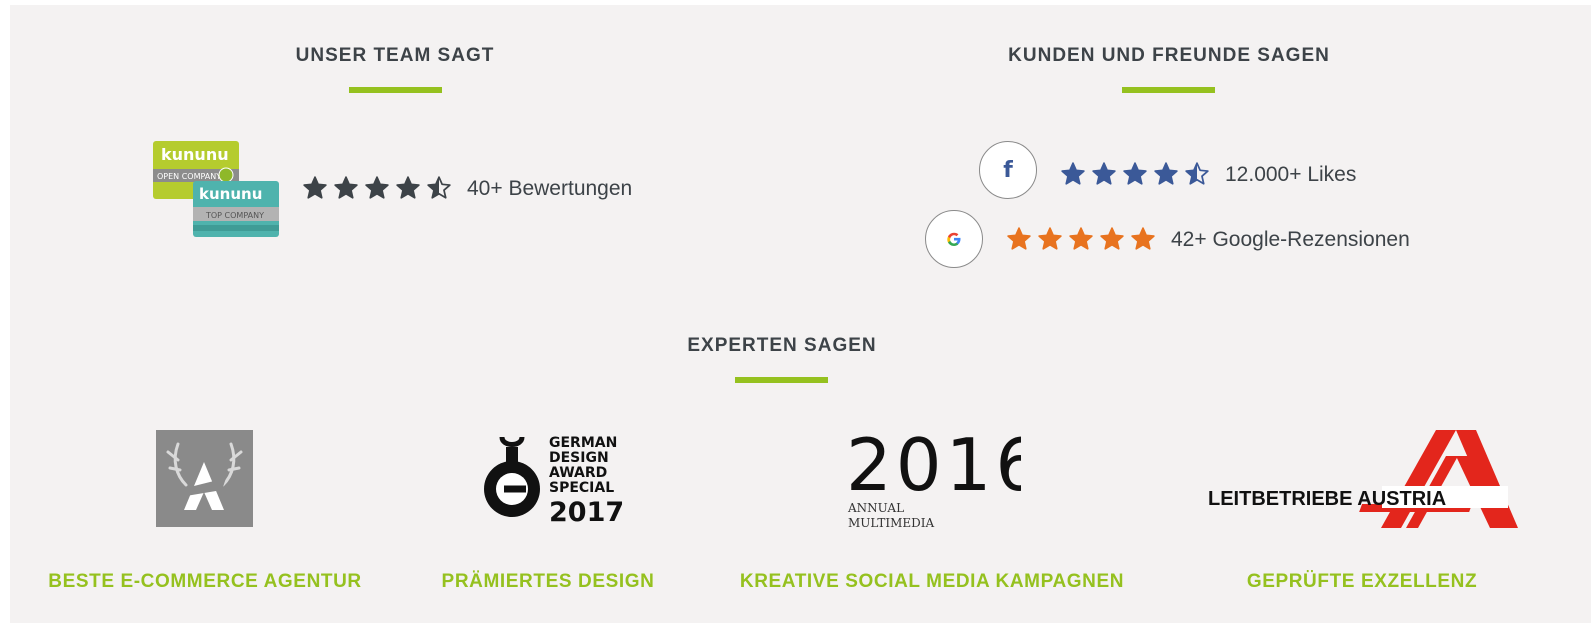  I want to click on gda-line-3: AWARD, so click(578, 473).